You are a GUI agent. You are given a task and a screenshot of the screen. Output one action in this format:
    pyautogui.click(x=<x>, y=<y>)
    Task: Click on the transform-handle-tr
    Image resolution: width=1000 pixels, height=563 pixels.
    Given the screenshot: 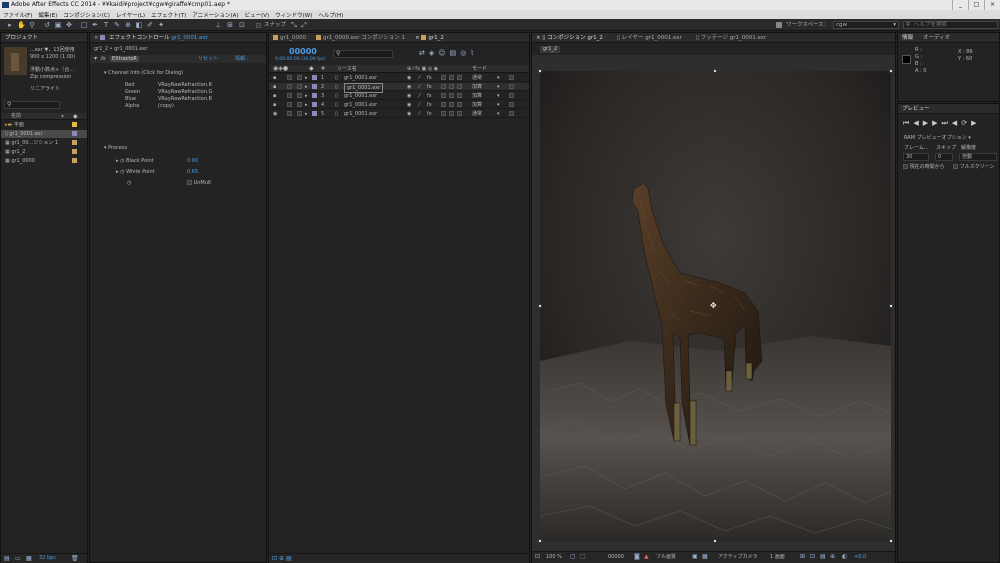 What is the action you would take?
    pyautogui.click(x=891, y=71)
    